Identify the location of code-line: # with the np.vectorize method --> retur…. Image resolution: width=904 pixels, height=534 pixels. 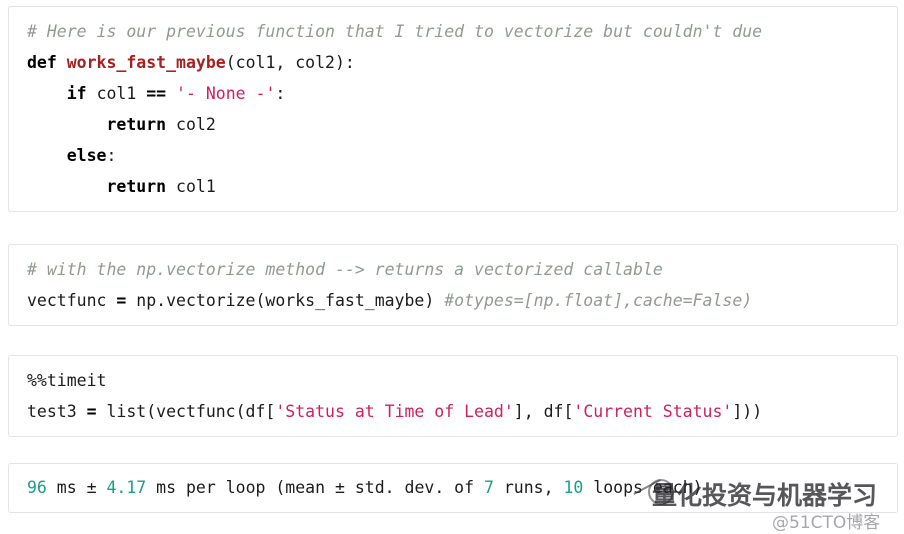
(462, 269).